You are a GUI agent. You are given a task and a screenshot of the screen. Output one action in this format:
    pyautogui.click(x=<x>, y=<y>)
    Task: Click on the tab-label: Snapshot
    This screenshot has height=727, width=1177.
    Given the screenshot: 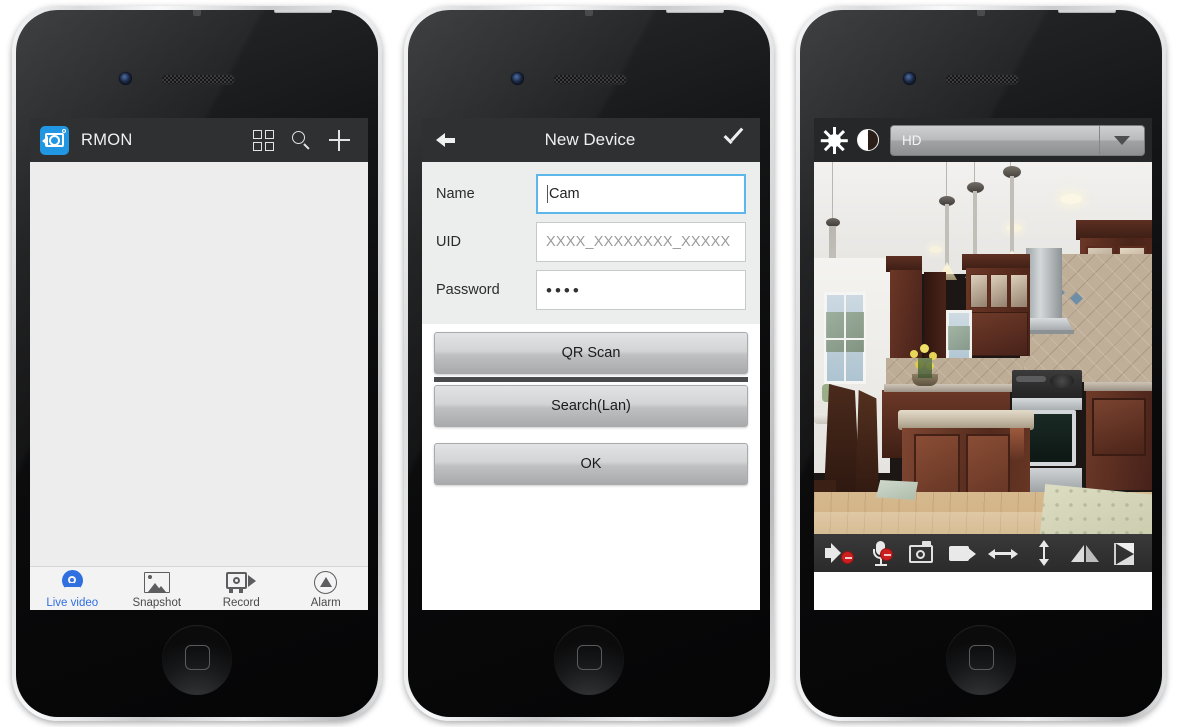 What is the action you would take?
    pyautogui.click(x=157, y=603)
    